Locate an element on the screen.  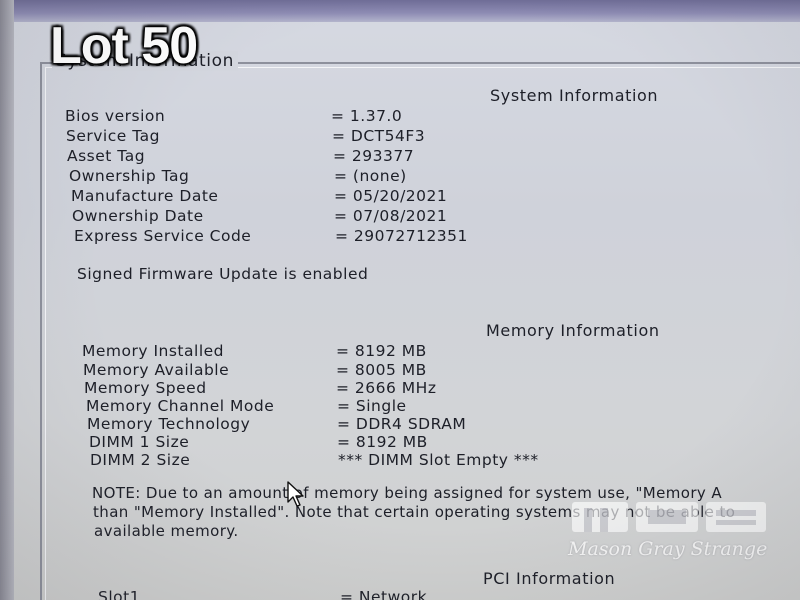
info-row-memory-installed: Memory Installed = 8192 MB is located at coordinates (432, 352).